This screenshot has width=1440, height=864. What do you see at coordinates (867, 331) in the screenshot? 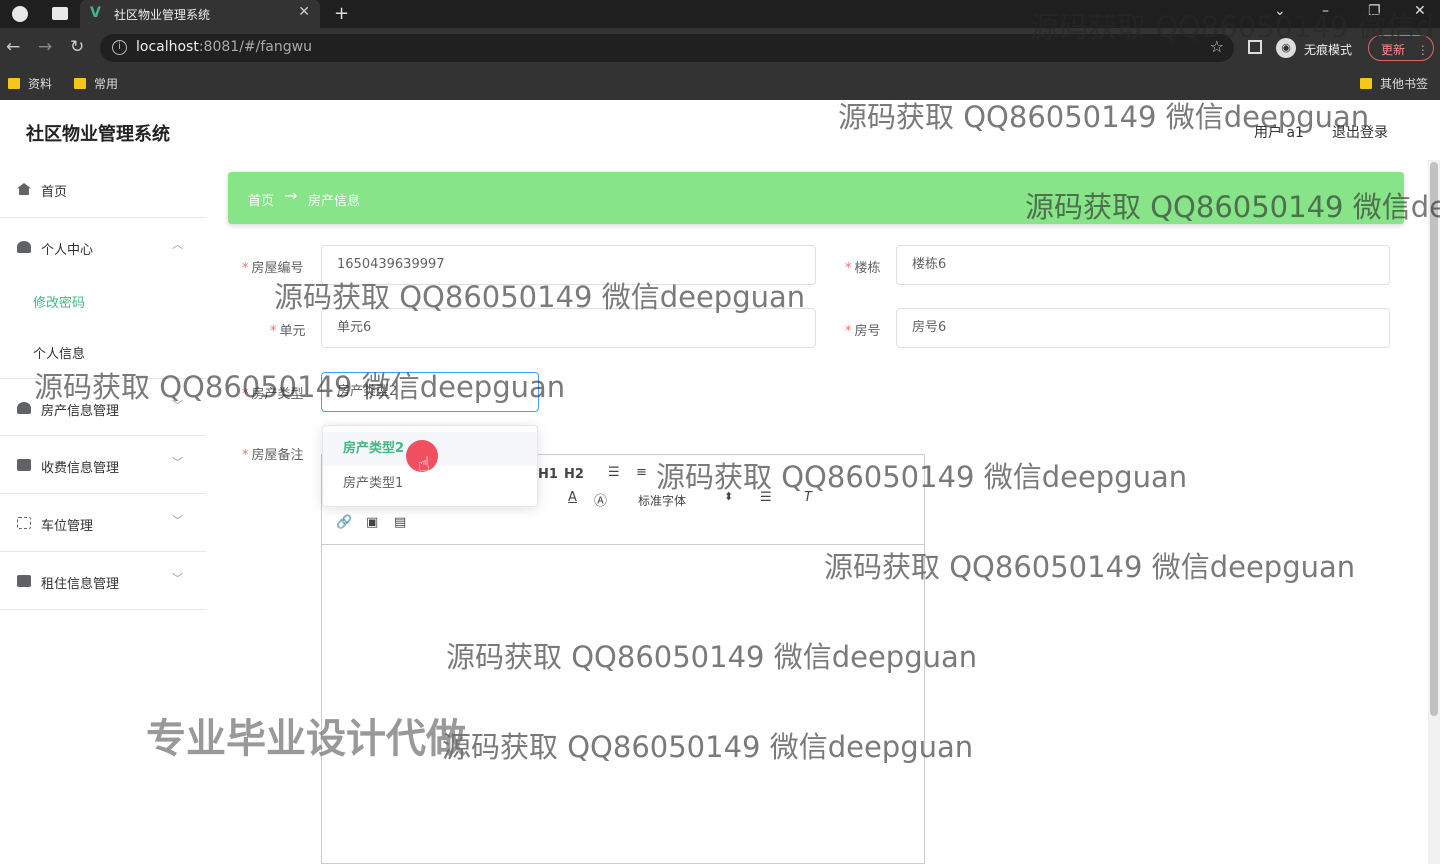
I see `room-label-text: 房号` at bounding box center [867, 331].